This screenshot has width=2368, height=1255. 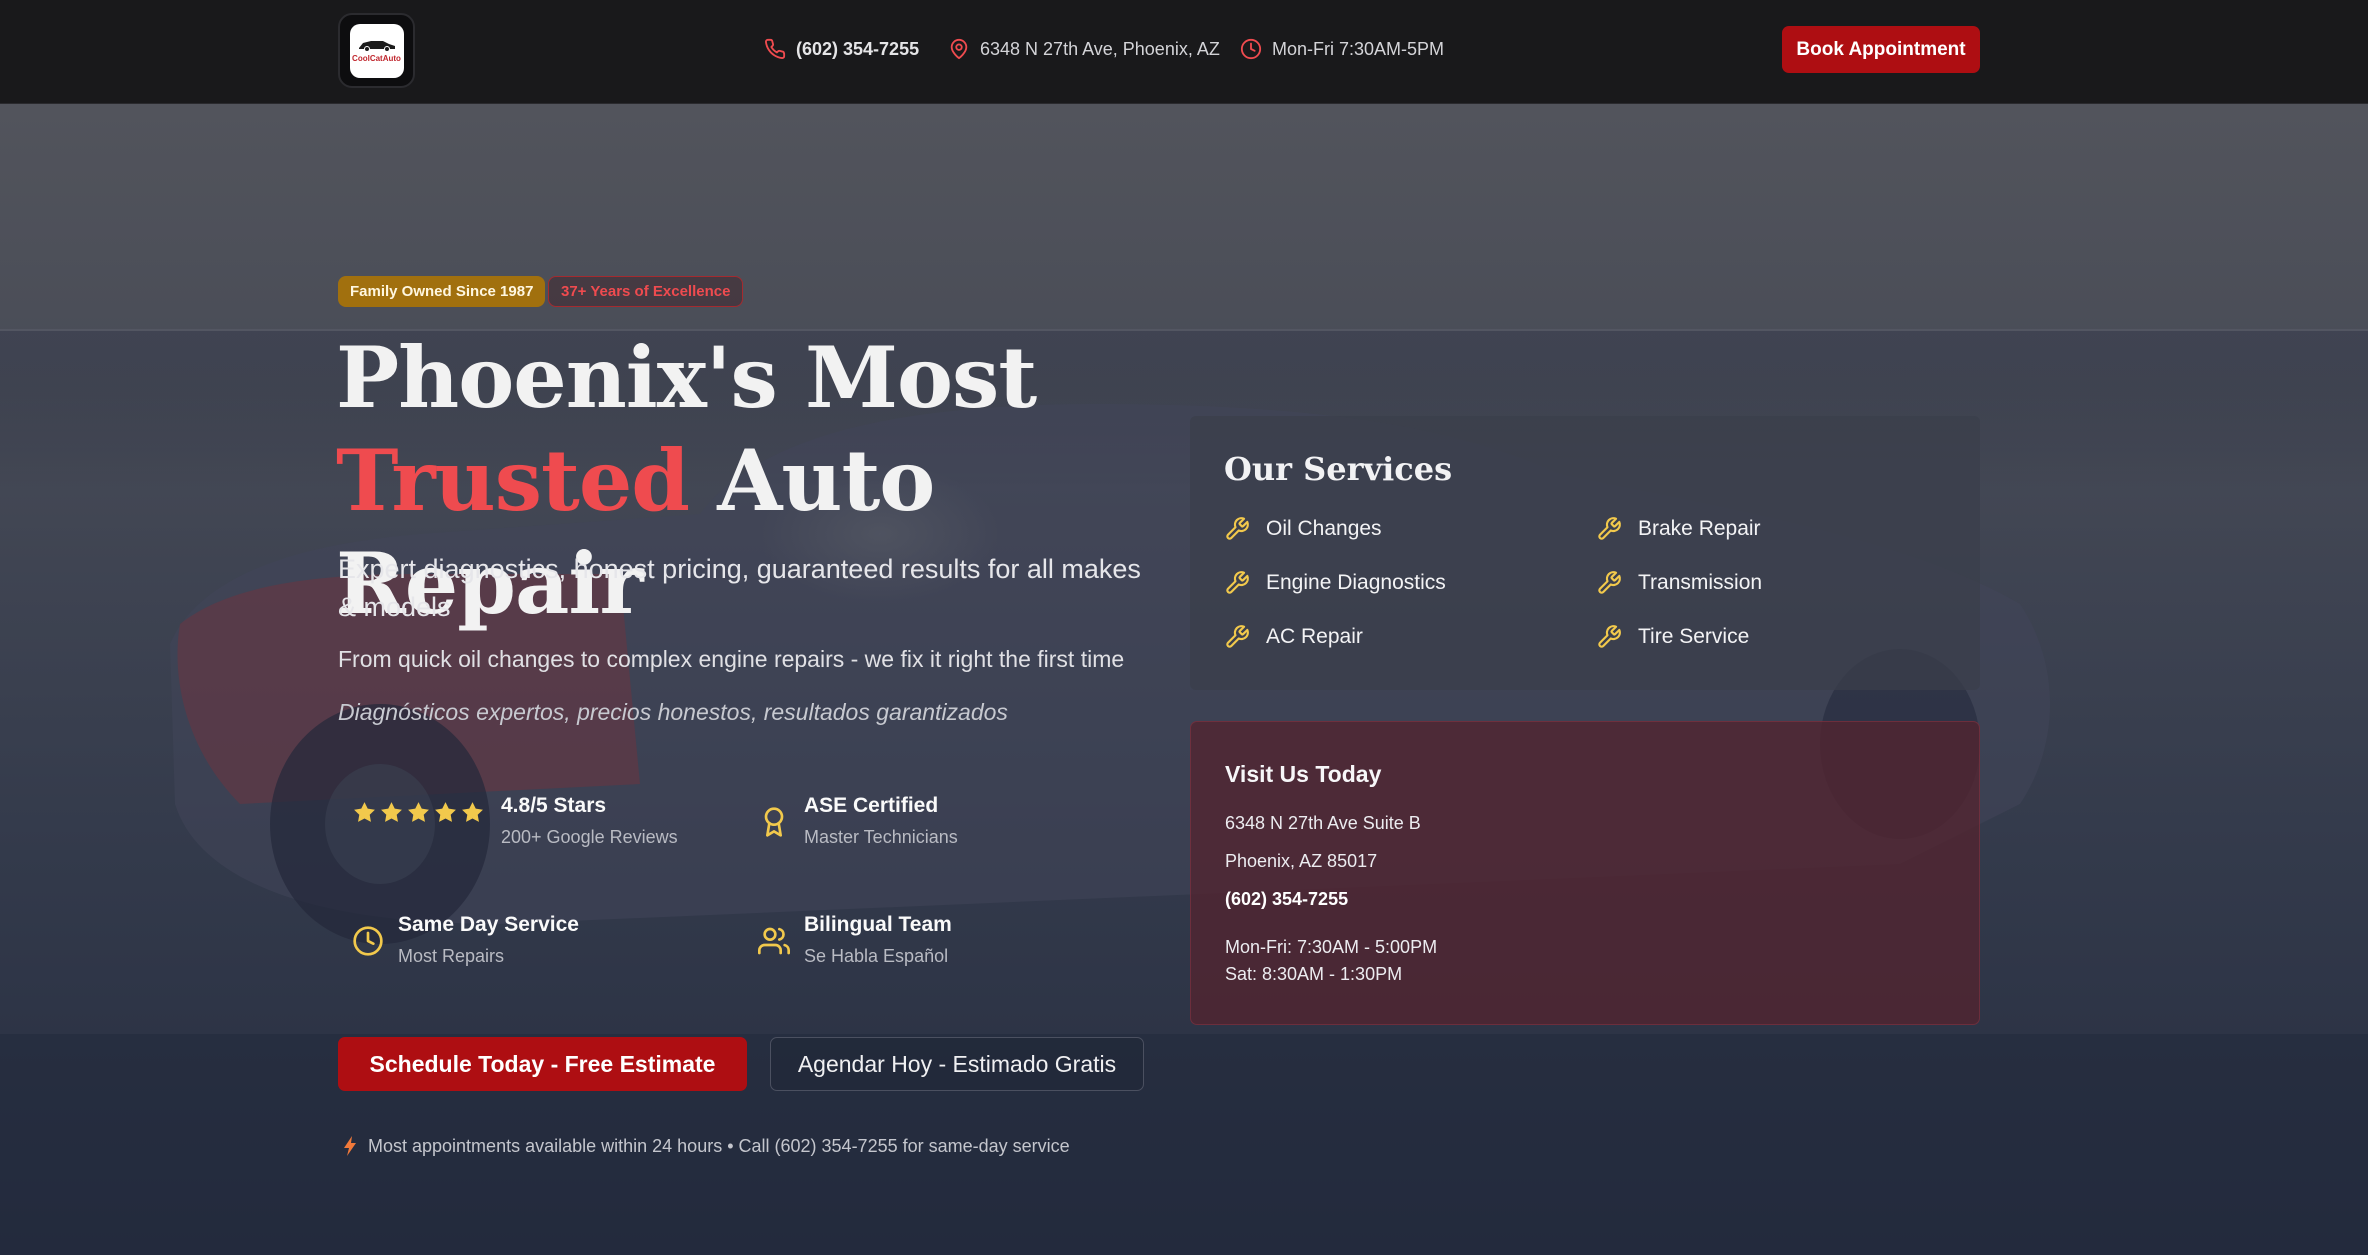 What do you see at coordinates (1301, 861) in the screenshot?
I see `visit-address-line2: Phoenix, AZ 85017` at bounding box center [1301, 861].